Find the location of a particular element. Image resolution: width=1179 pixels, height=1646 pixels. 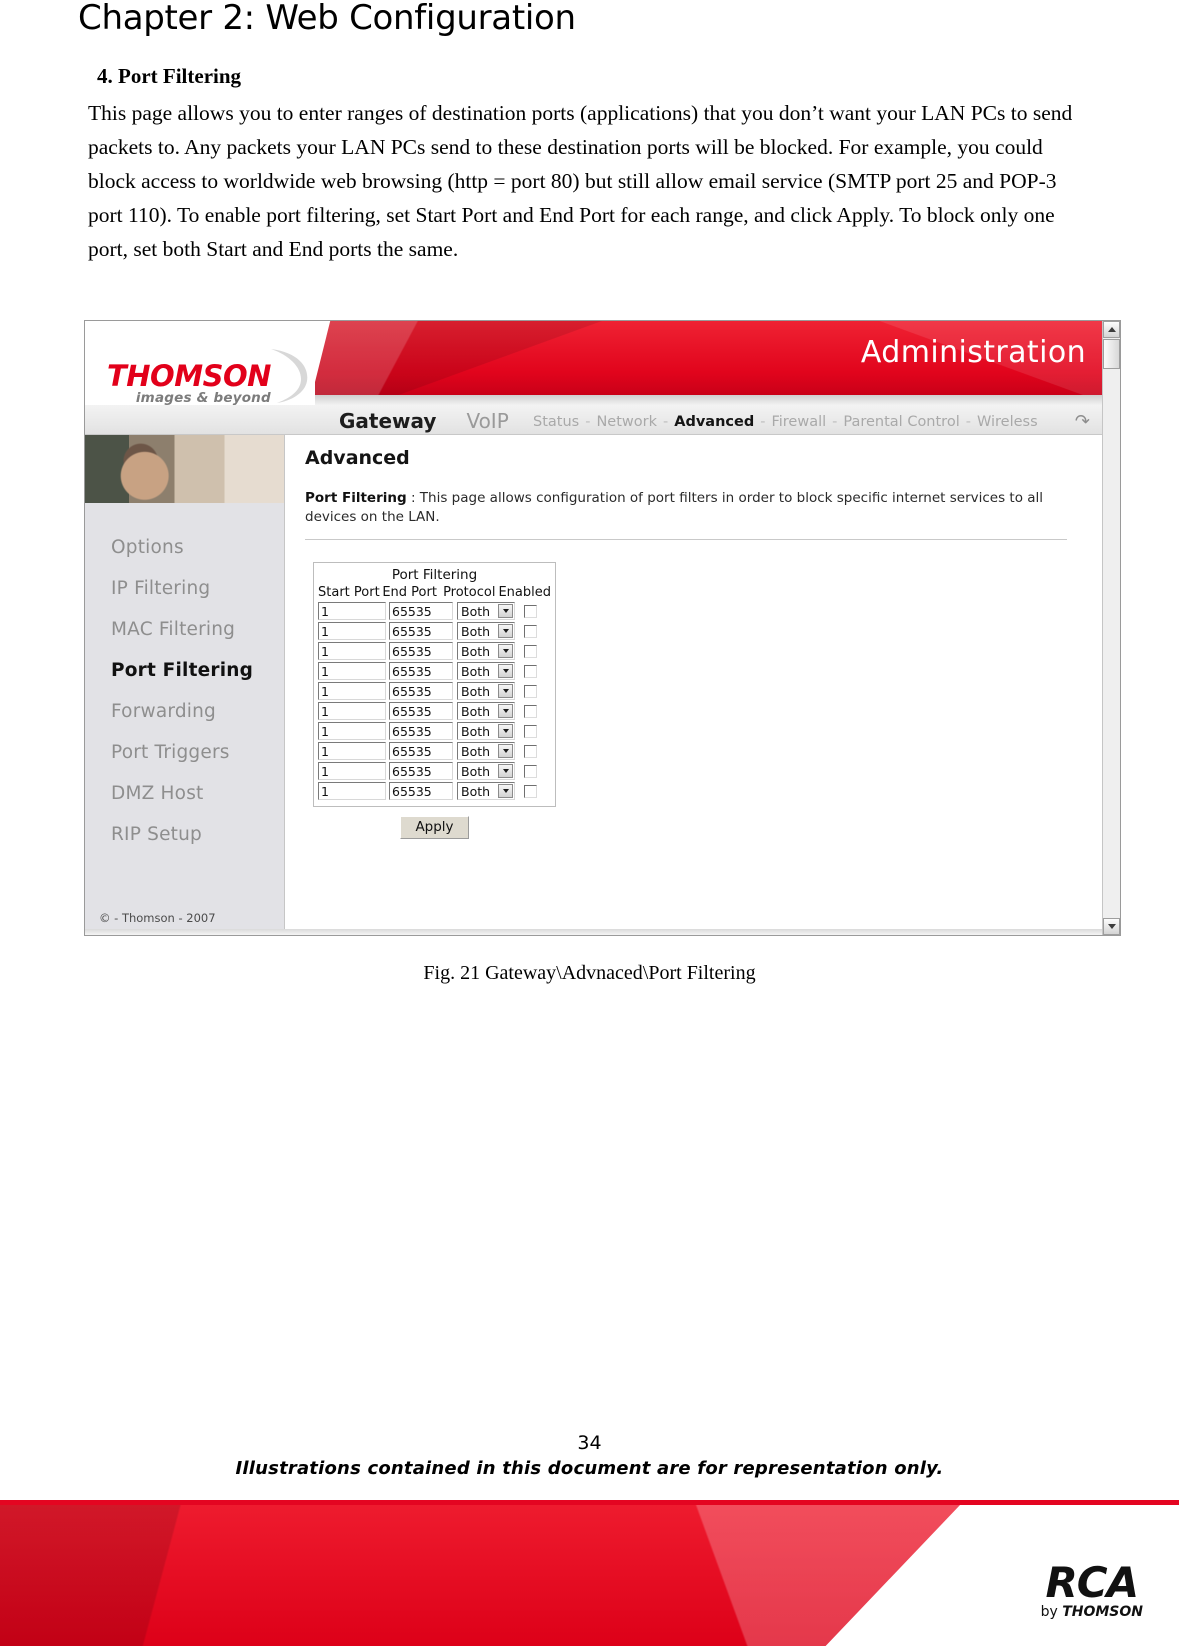

sidebar-item-options: Options is located at coordinates (184, 547).